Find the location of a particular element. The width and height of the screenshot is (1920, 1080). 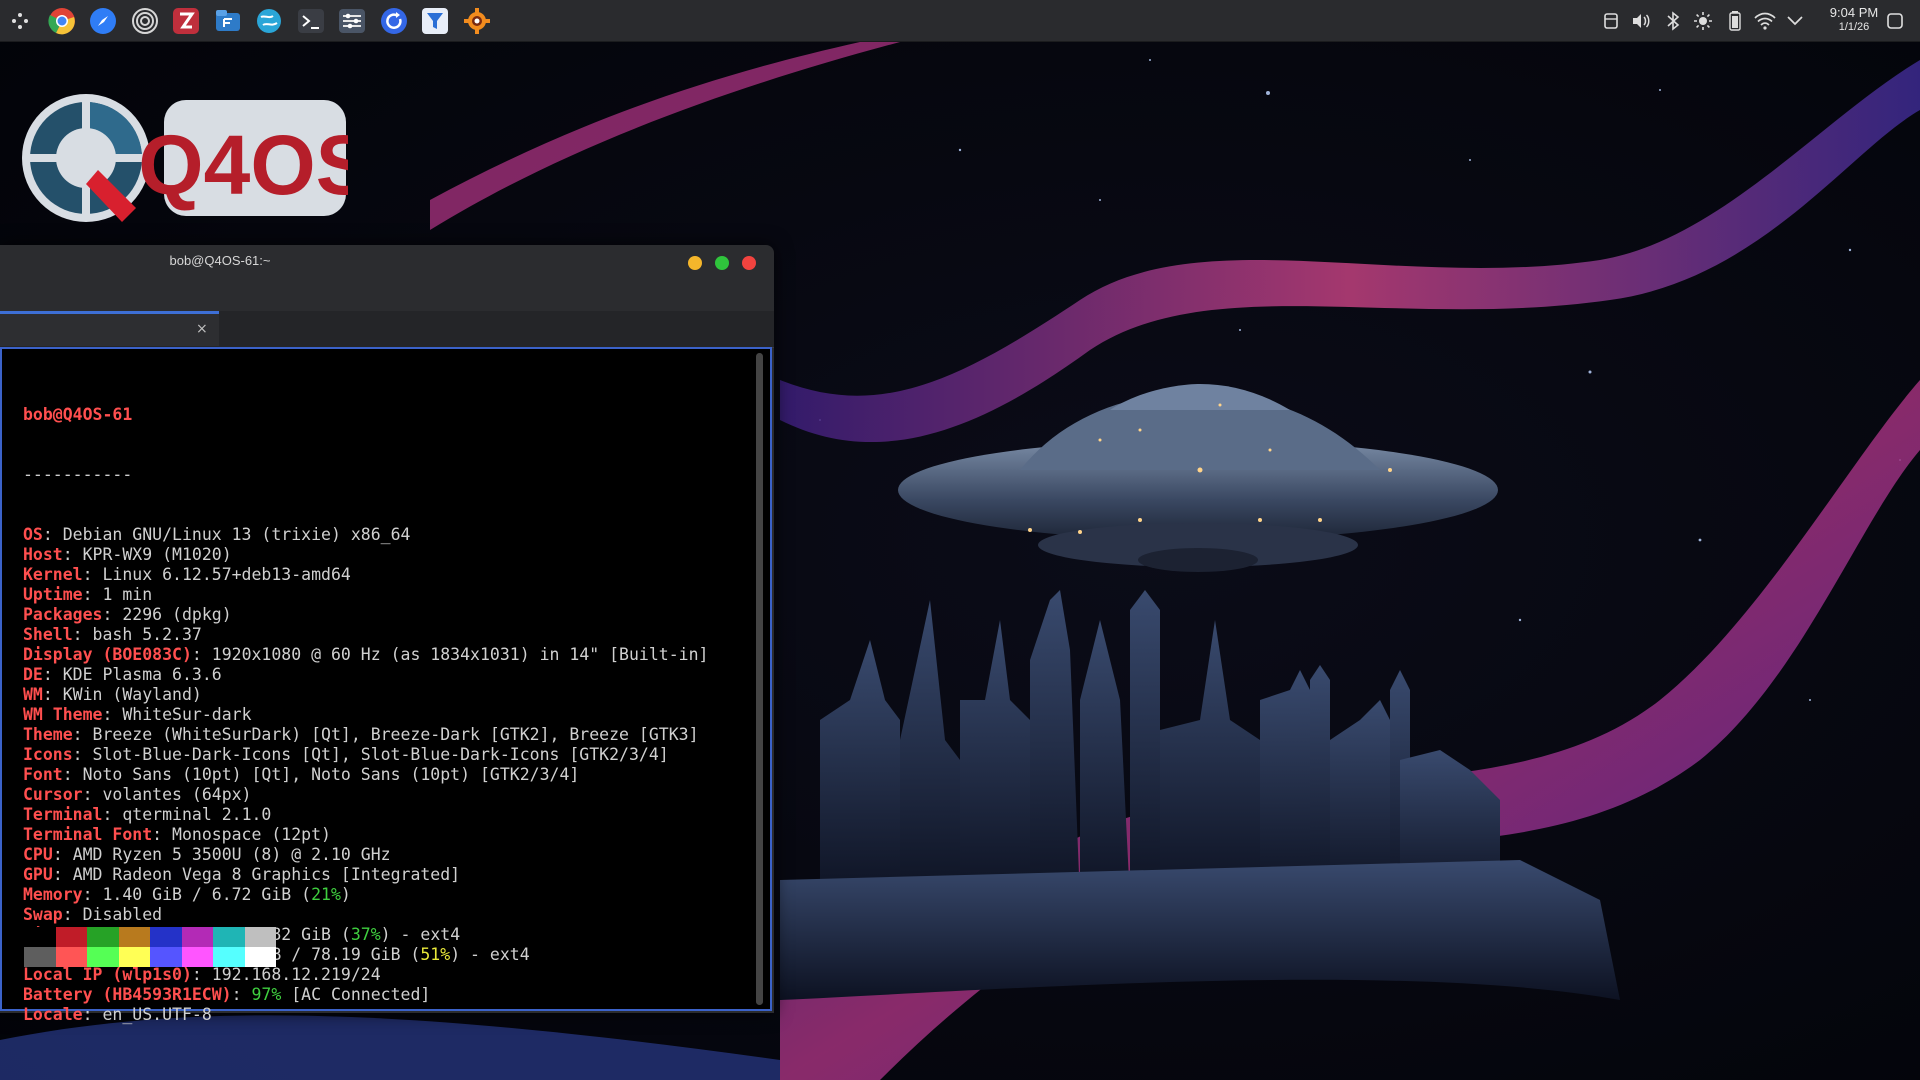

info-value: KWin (Wayland) is located at coordinates (132, 694).